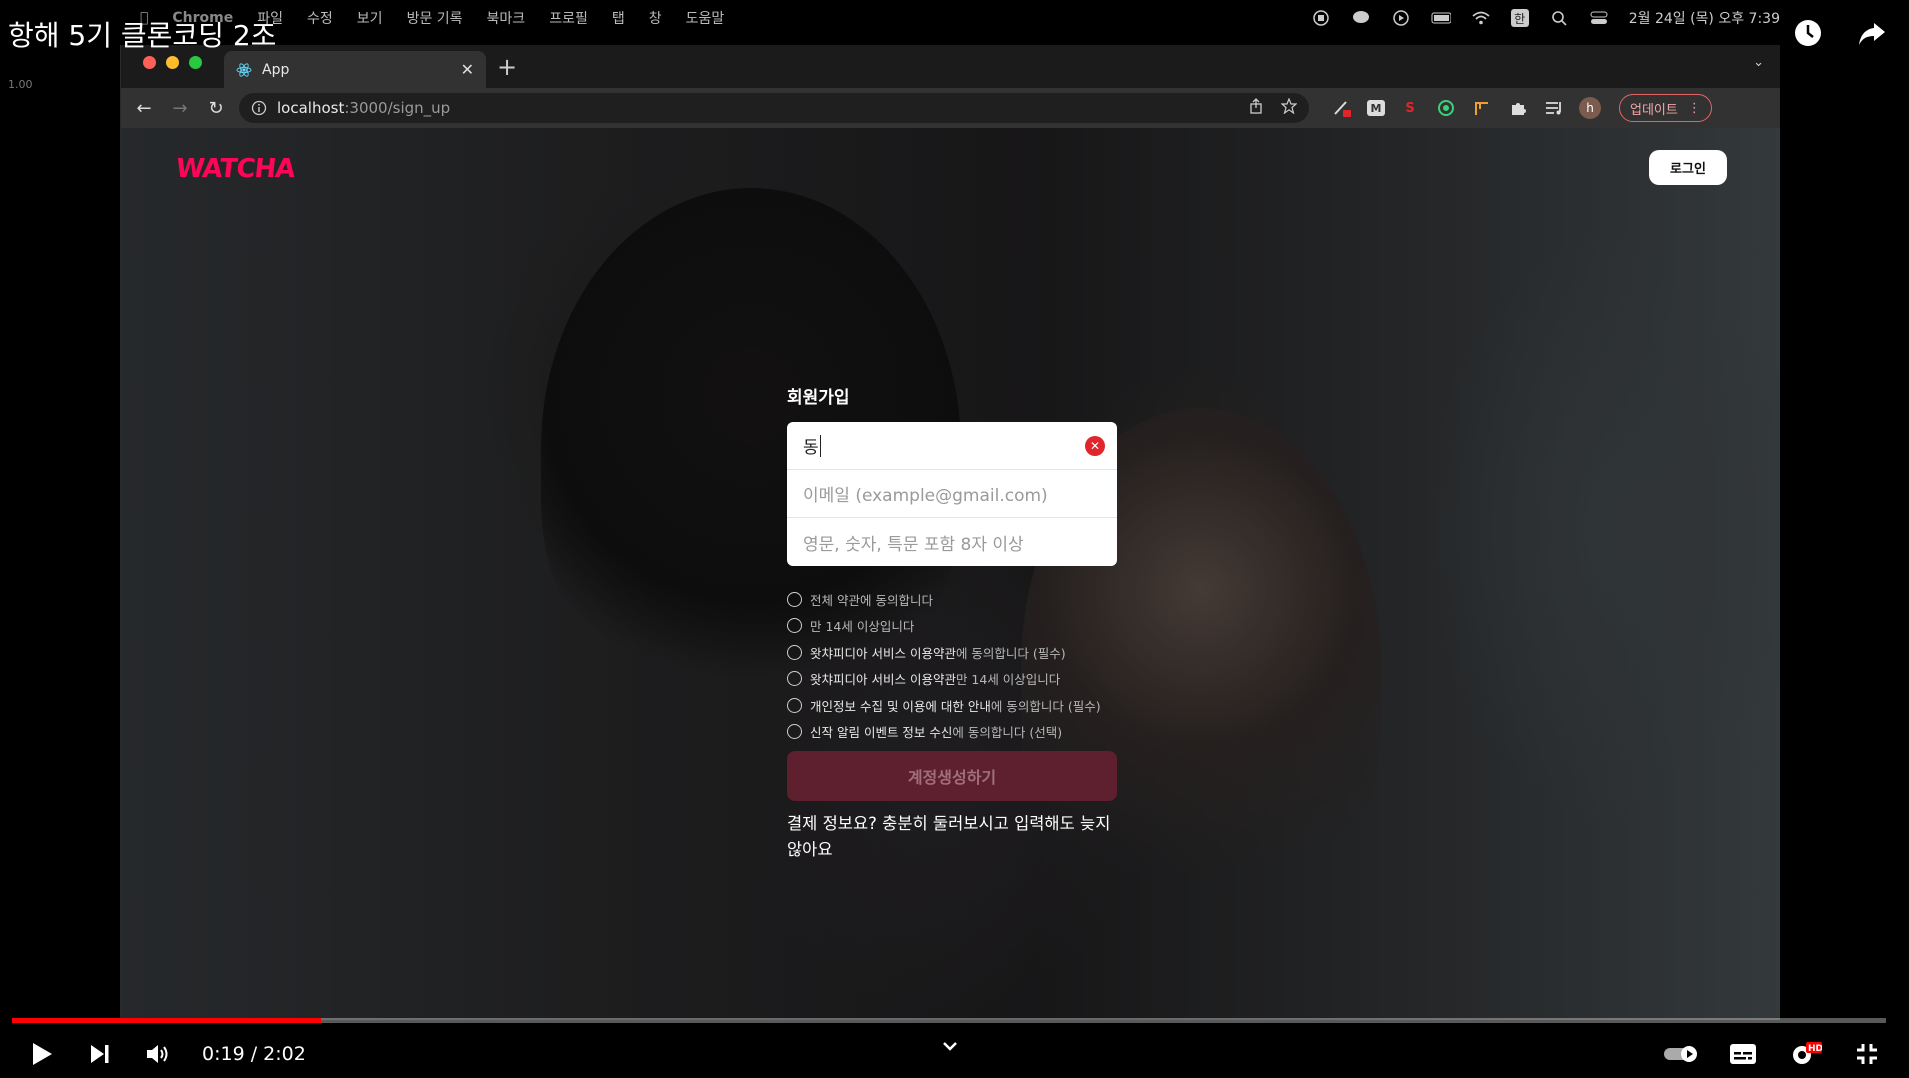 The width and height of the screenshot is (1909, 1078). What do you see at coordinates (1774, 1054) in the screenshot?
I see `video-controls-right: HD` at bounding box center [1774, 1054].